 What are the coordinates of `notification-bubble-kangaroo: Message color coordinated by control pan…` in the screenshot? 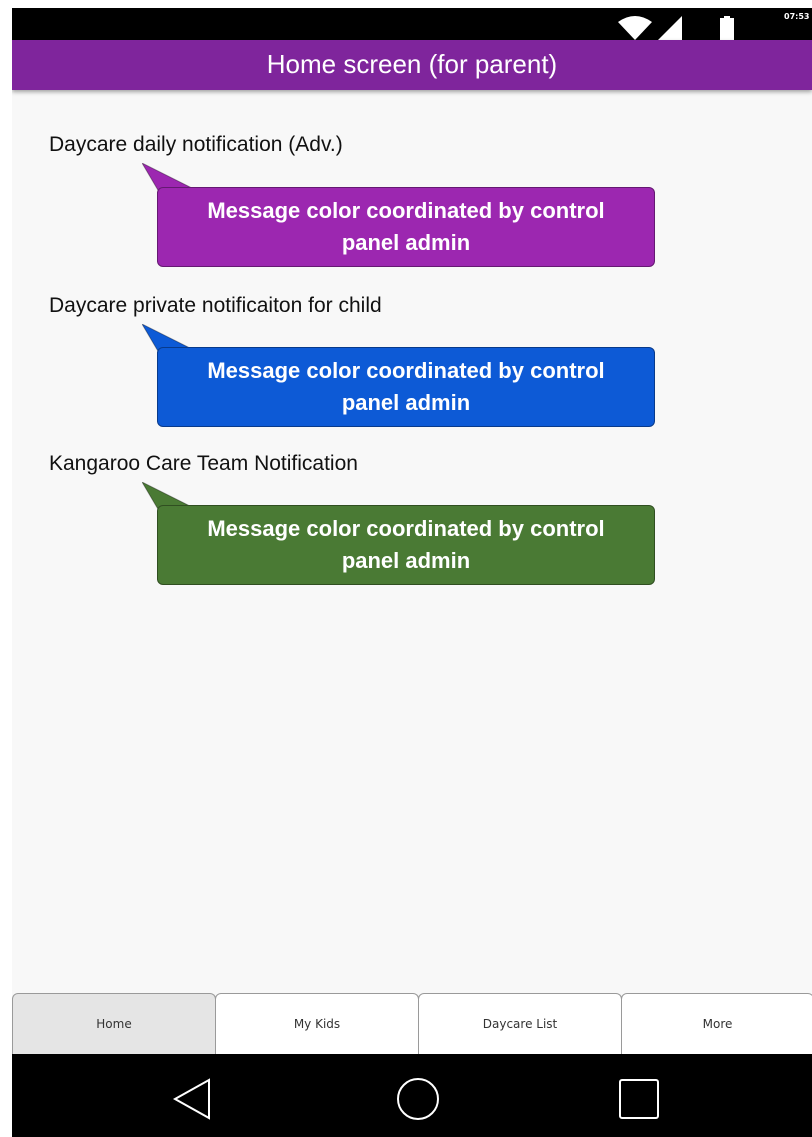 It's located at (406, 545).